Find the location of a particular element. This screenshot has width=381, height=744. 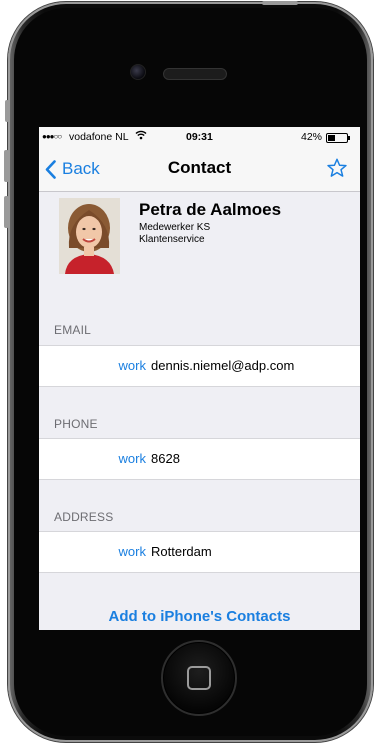

battery-icon is located at coordinates (338, 138).